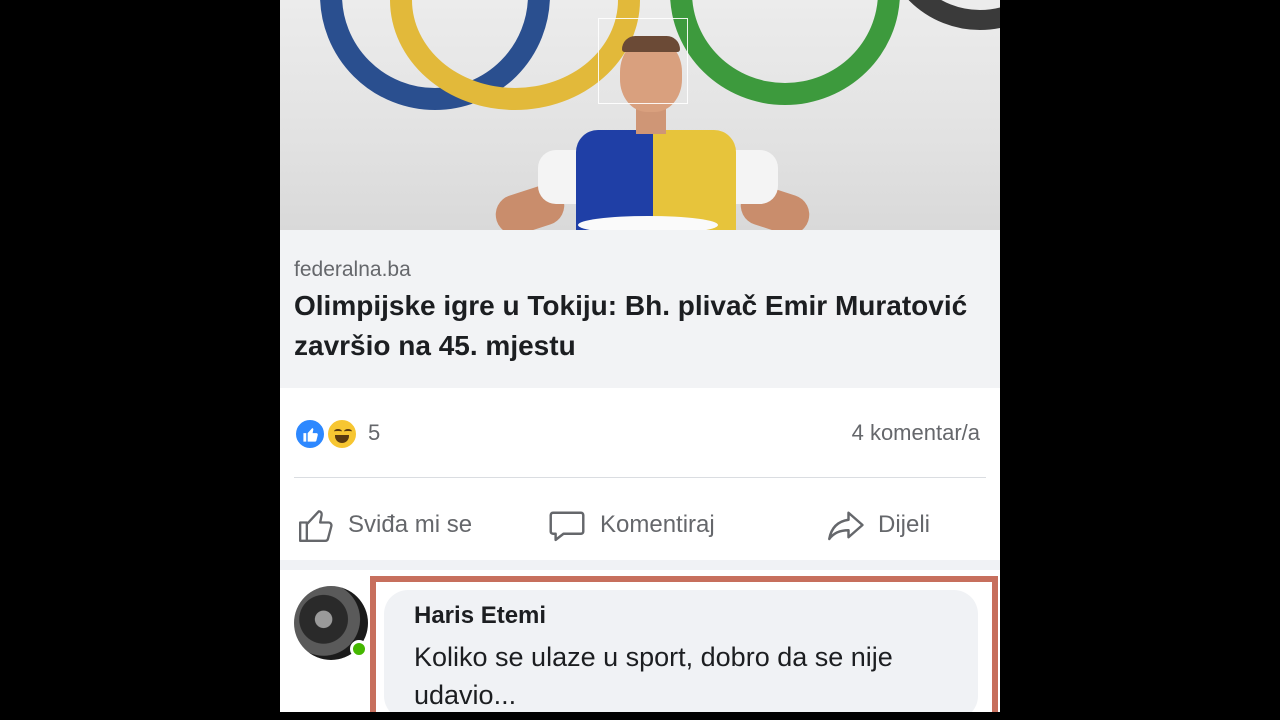 The image size is (1280, 720). I want to click on athlete-jersey, so click(656, 180).